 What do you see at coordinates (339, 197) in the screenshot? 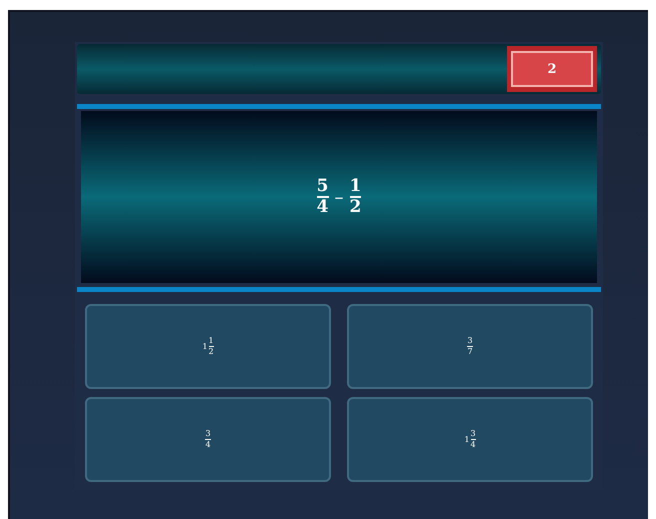
I see `minus-sign: –` at bounding box center [339, 197].